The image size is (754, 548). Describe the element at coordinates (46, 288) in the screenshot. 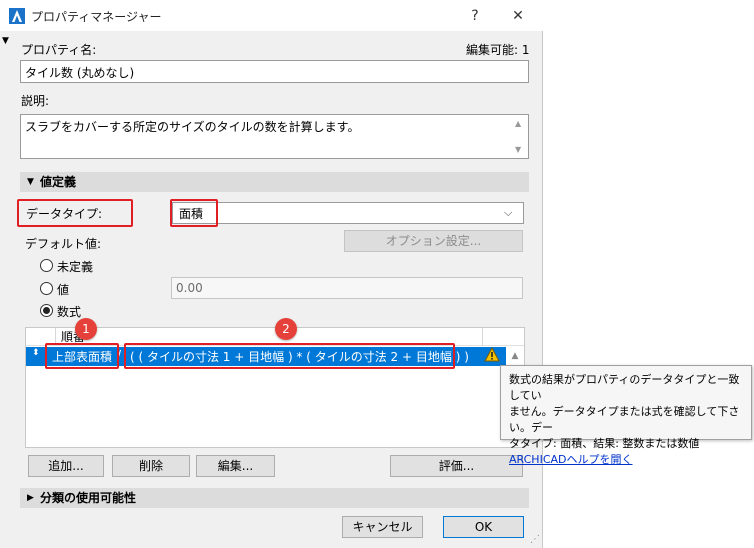

I see `radio-value` at that location.